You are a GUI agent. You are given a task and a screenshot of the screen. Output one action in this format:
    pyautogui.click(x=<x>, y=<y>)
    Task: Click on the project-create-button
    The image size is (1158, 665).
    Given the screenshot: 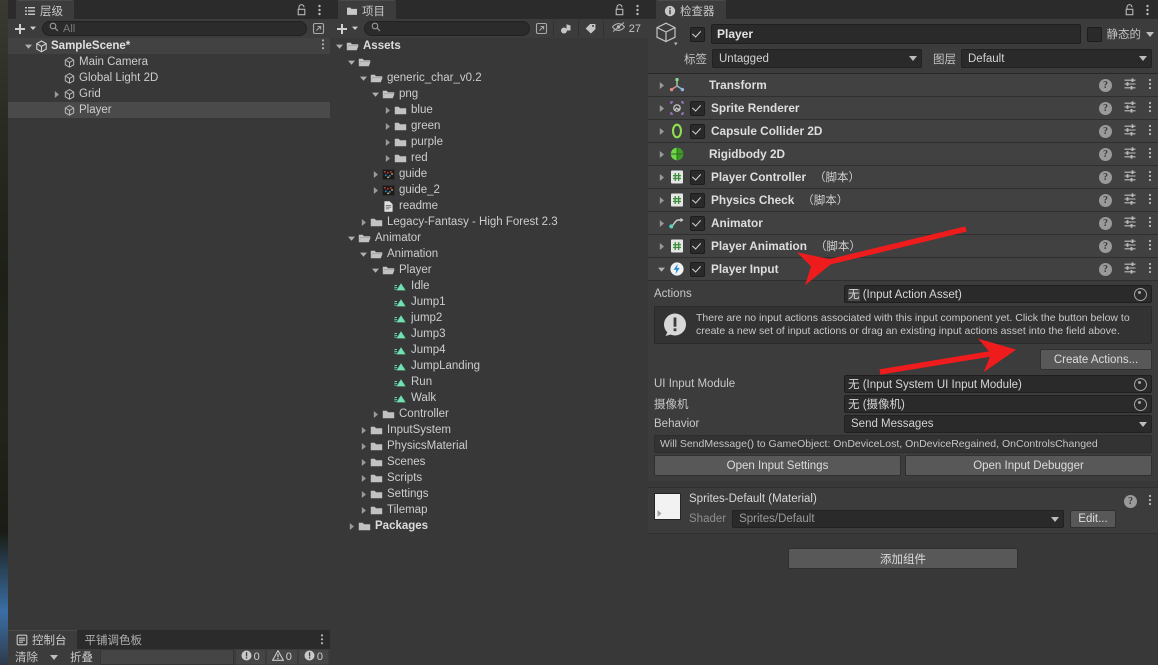 What is the action you would take?
    pyautogui.click(x=347, y=28)
    